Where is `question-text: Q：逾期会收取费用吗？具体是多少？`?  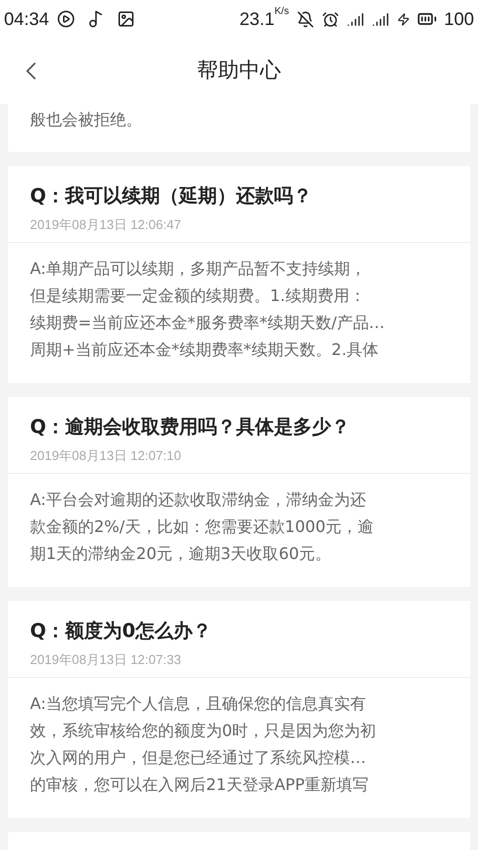 question-text: Q：逾期会收取费用吗？具体是多少？ is located at coordinates (191, 427).